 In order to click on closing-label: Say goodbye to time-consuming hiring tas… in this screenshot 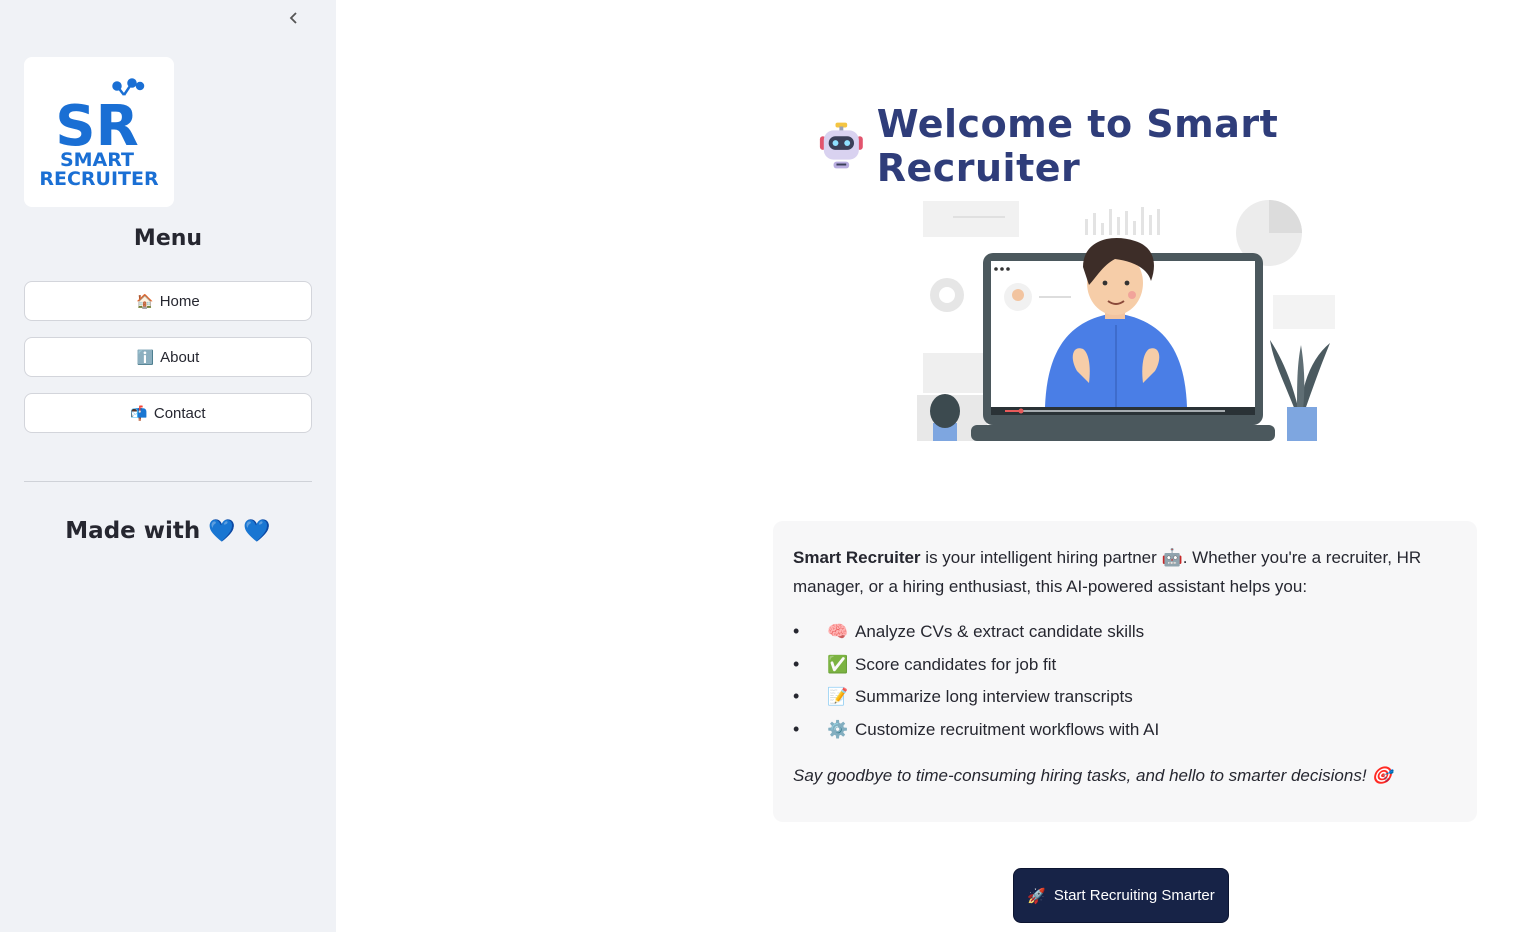, I will do `click(1080, 775)`.